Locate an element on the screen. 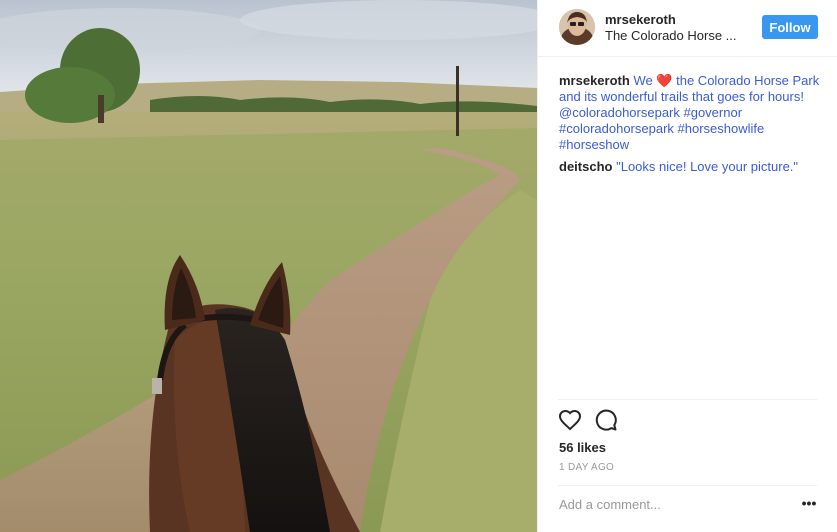 The image size is (837, 532). post-timestamp: 1 DAY AGO is located at coordinates (586, 467).